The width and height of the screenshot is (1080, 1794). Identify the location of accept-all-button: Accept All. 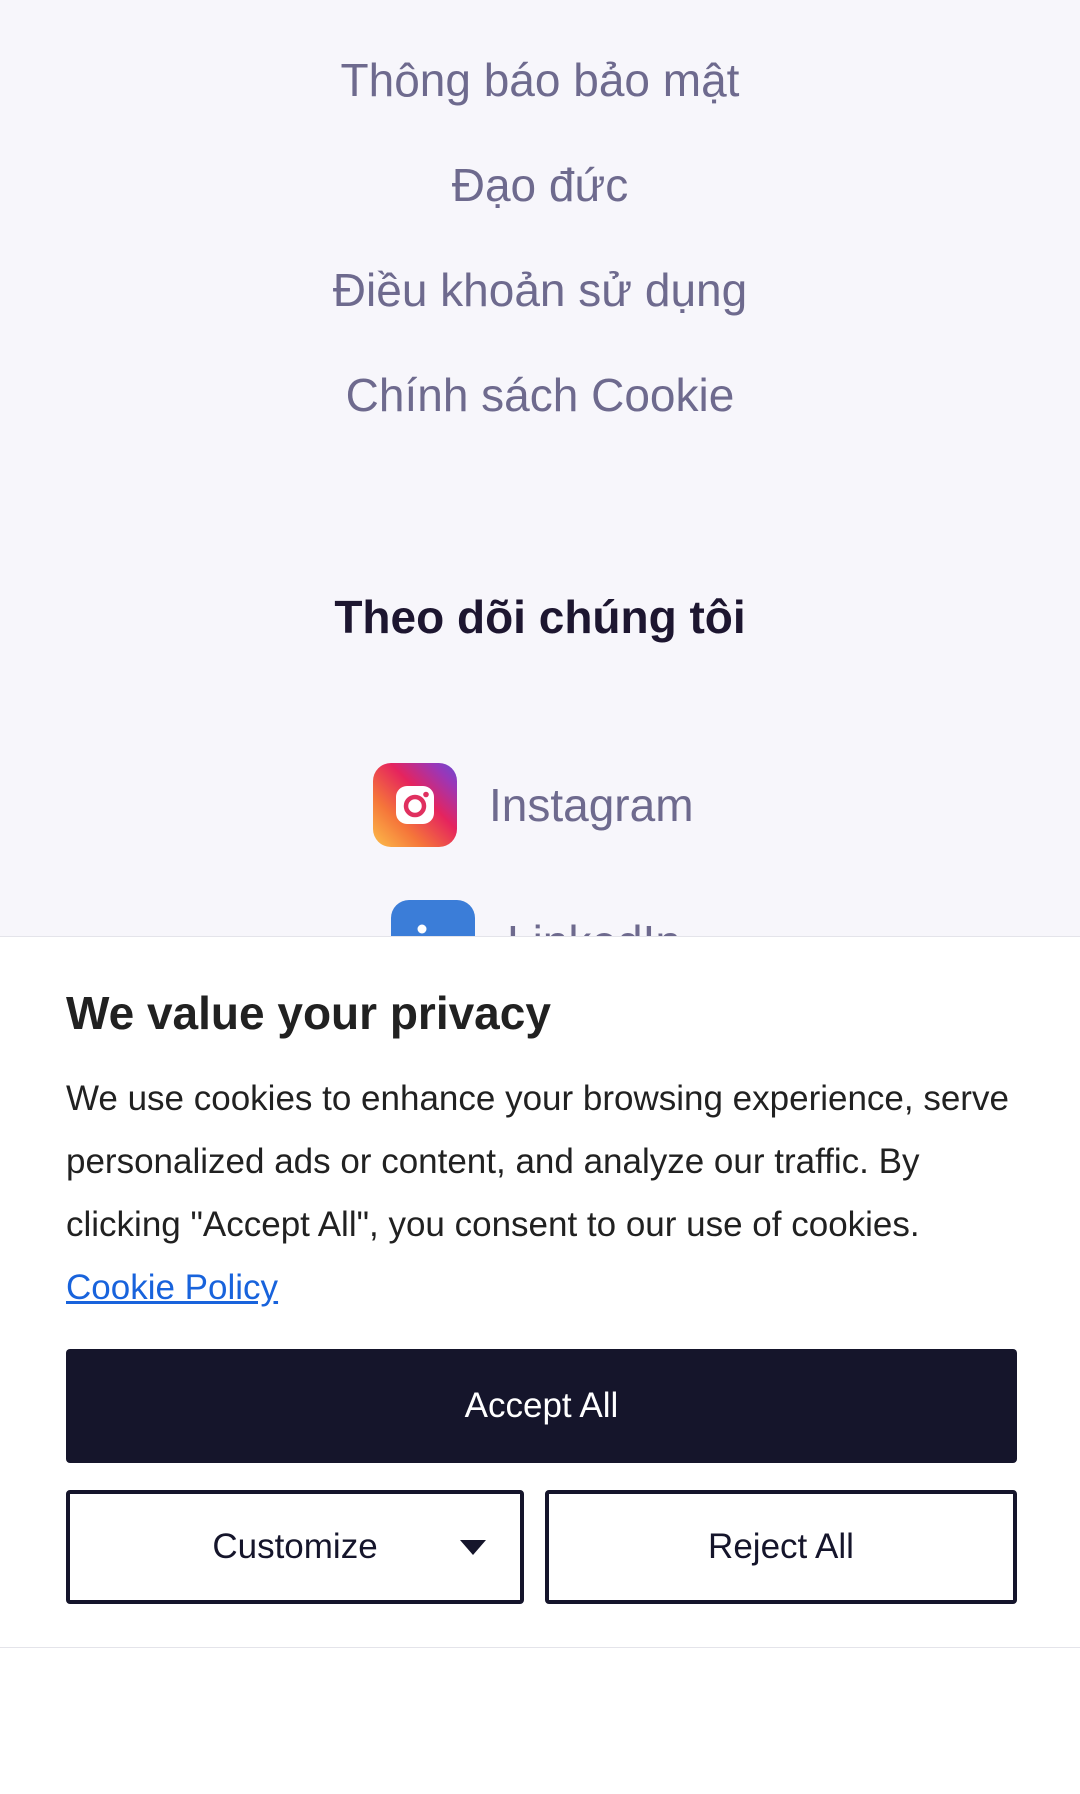
(541, 1406).